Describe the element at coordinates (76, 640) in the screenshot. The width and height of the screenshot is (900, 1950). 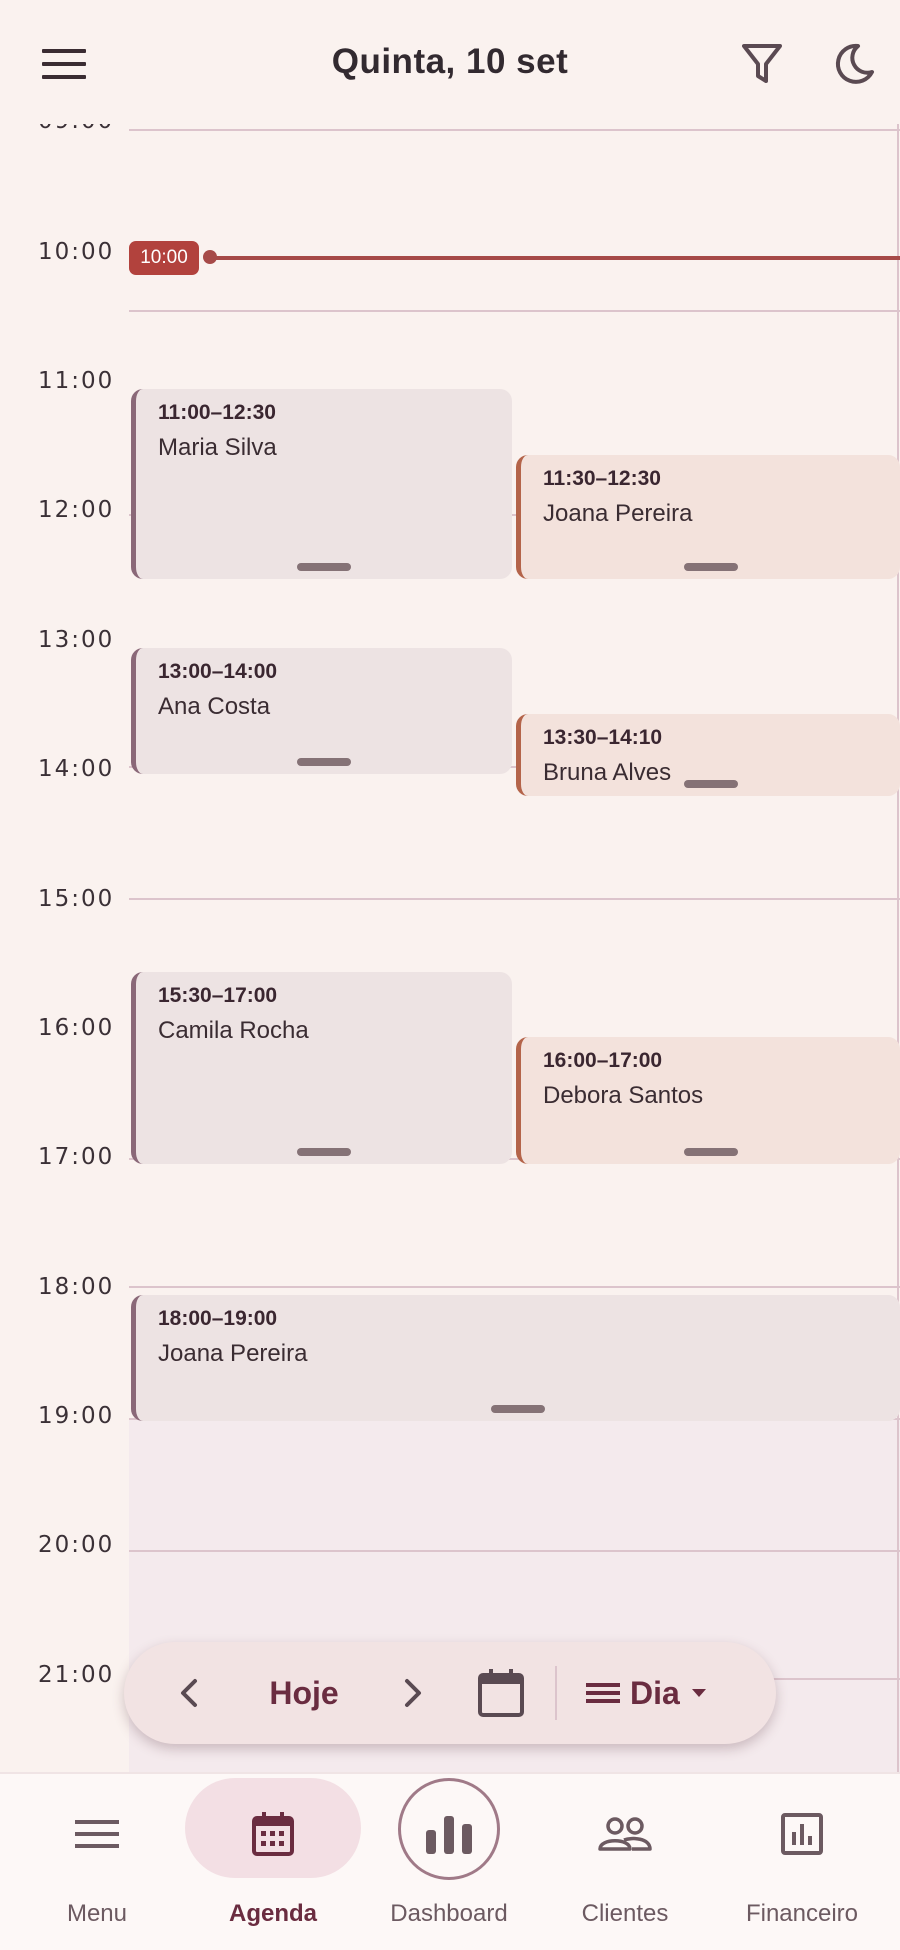
I see `hour-label: 13:00` at that location.